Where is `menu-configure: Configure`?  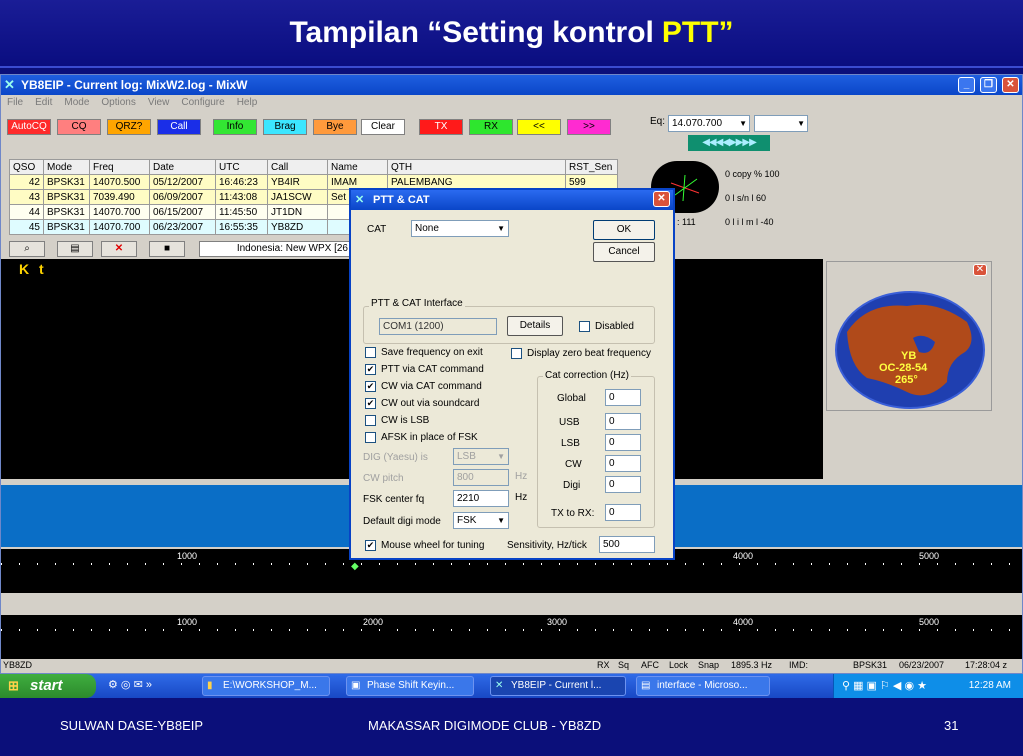 menu-configure: Configure is located at coordinates (202, 102).